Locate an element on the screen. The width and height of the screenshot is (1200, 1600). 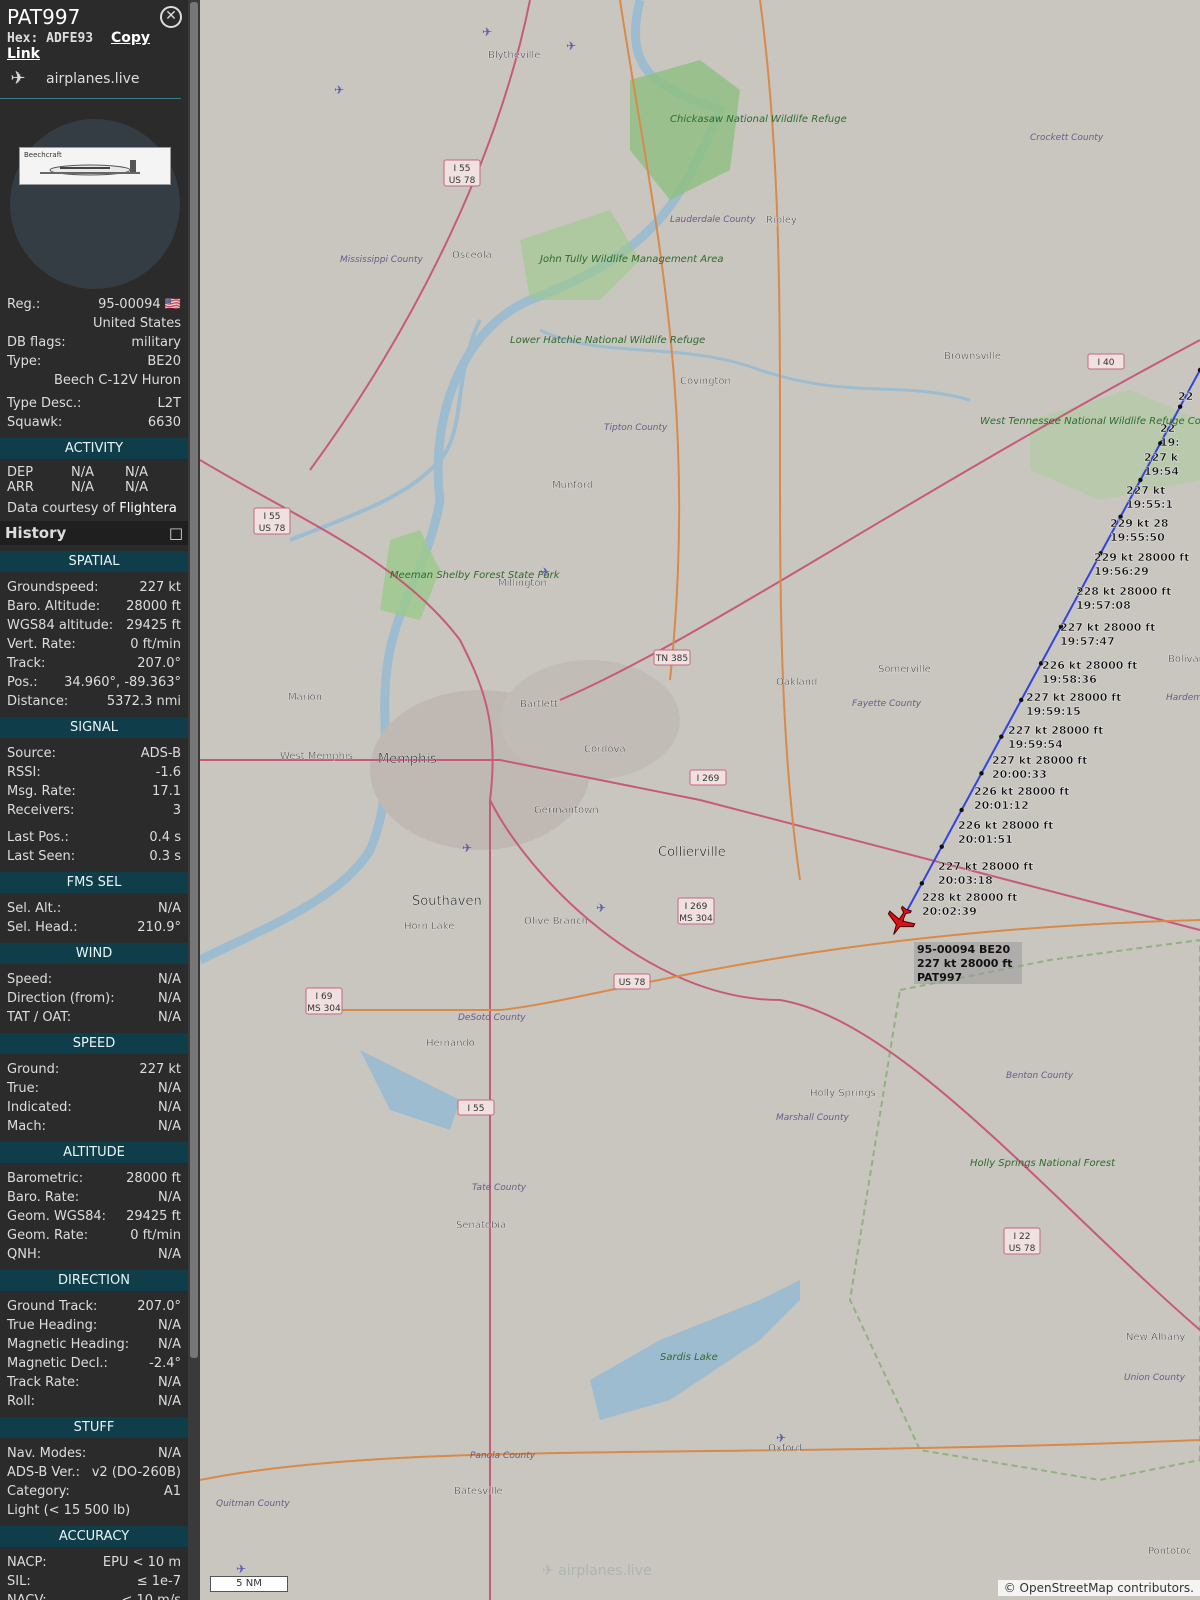
road-shield-label: I 55 is located at coordinates (476, 1109).